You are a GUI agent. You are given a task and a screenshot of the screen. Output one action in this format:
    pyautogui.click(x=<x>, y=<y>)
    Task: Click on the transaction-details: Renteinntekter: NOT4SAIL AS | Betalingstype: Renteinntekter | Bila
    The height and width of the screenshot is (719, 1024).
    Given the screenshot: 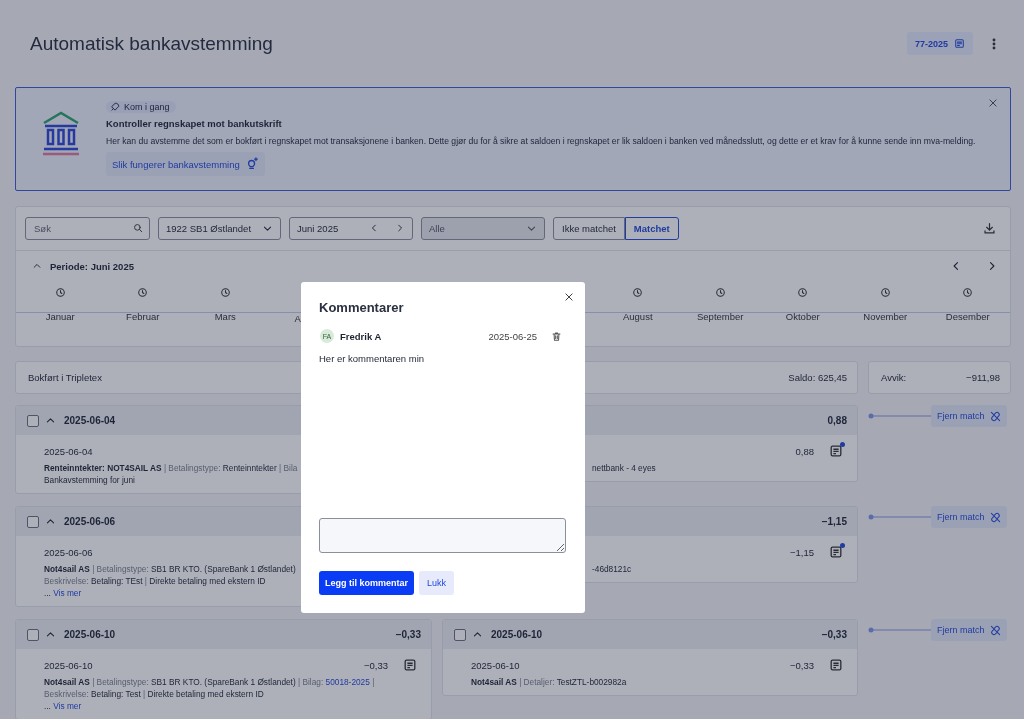 What is the action you would take?
    pyautogui.click(x=171, y=468)
    